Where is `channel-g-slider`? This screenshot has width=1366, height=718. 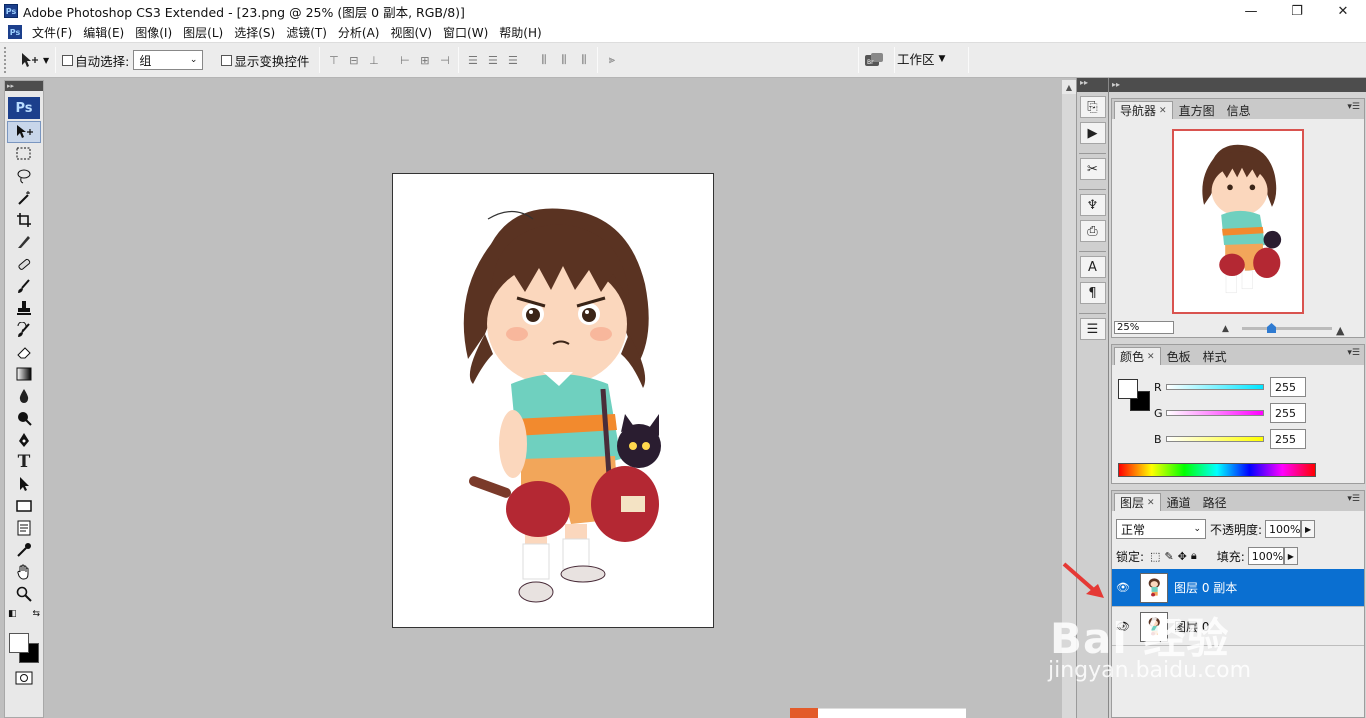
channel-g-slider is located at coordinates (1215, 413).